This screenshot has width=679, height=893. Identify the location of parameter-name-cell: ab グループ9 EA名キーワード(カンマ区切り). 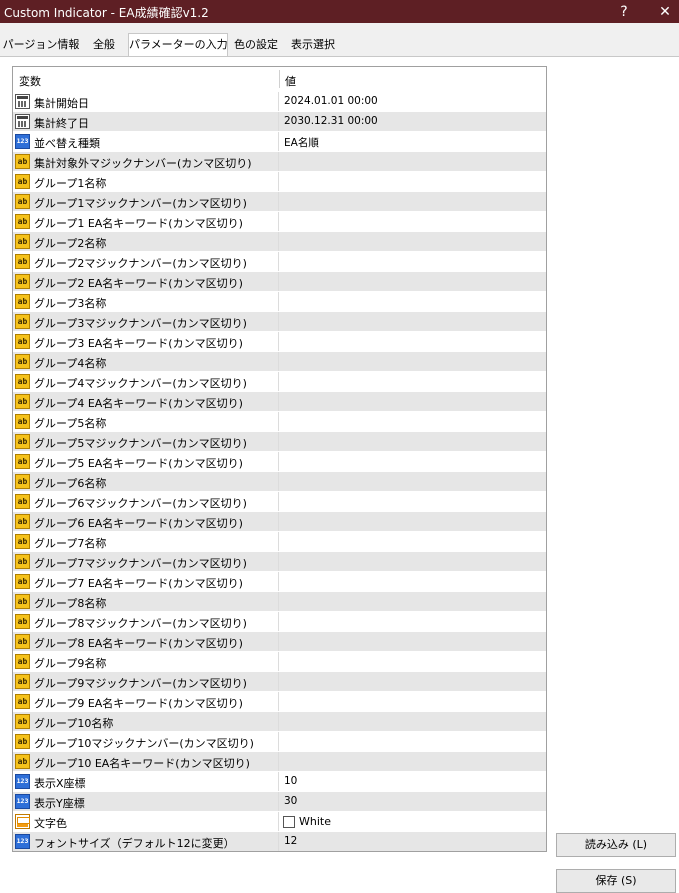
(146, 701).